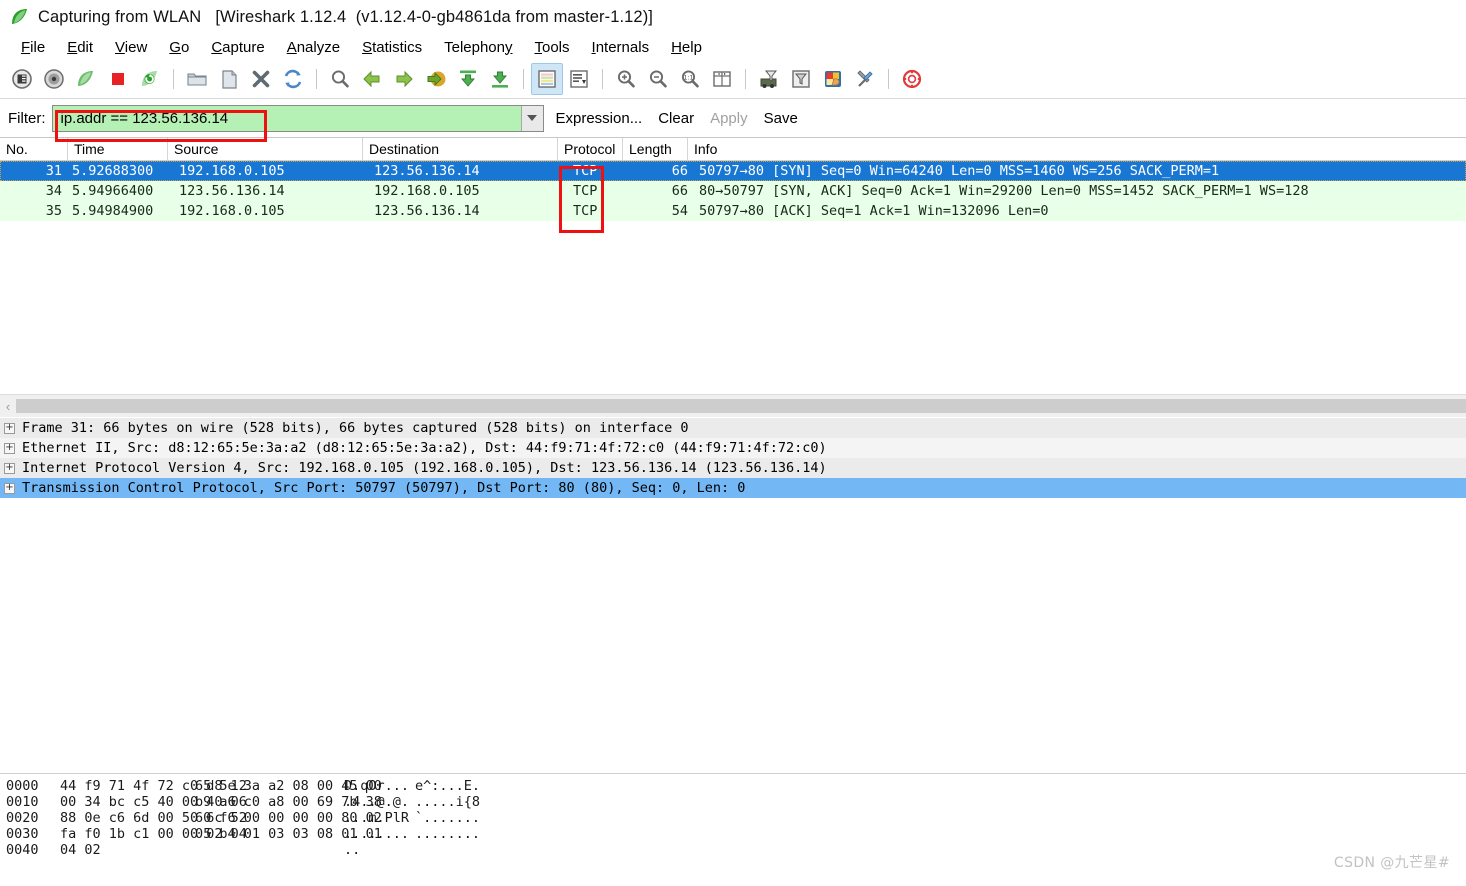  I want to click on hex-row: 0040 04 02 .., so click(733, 850).